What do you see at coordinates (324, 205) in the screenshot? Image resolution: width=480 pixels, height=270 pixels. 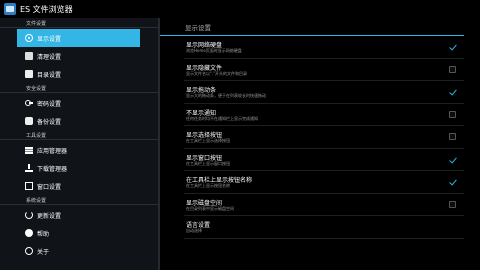 I see `setting-show-disk-space: 显示磁盘空间 在目录列表中显示磁盘空间` at bounding box center [324, 205].